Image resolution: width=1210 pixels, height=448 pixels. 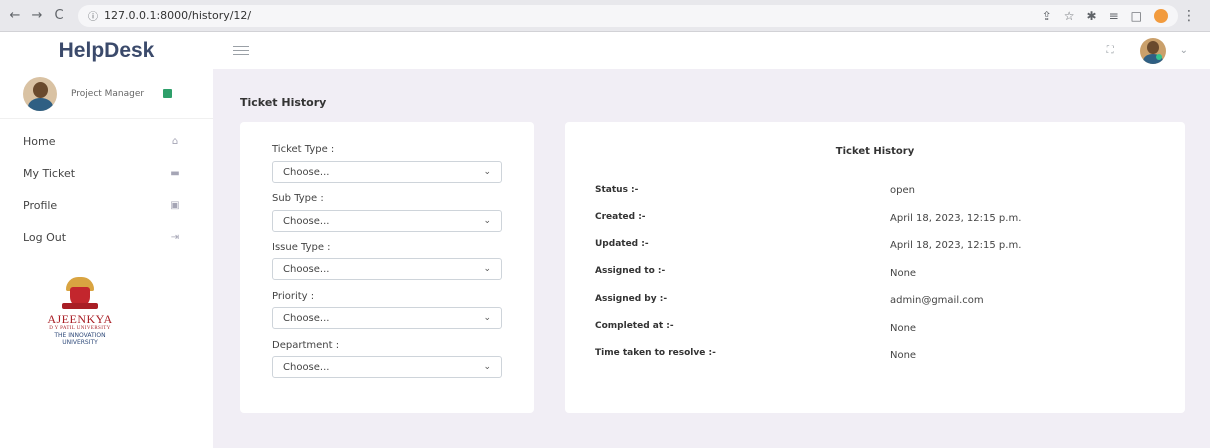 I want to click on sidebar-item-profile: Profile ▣, so click(x=106, y=205).